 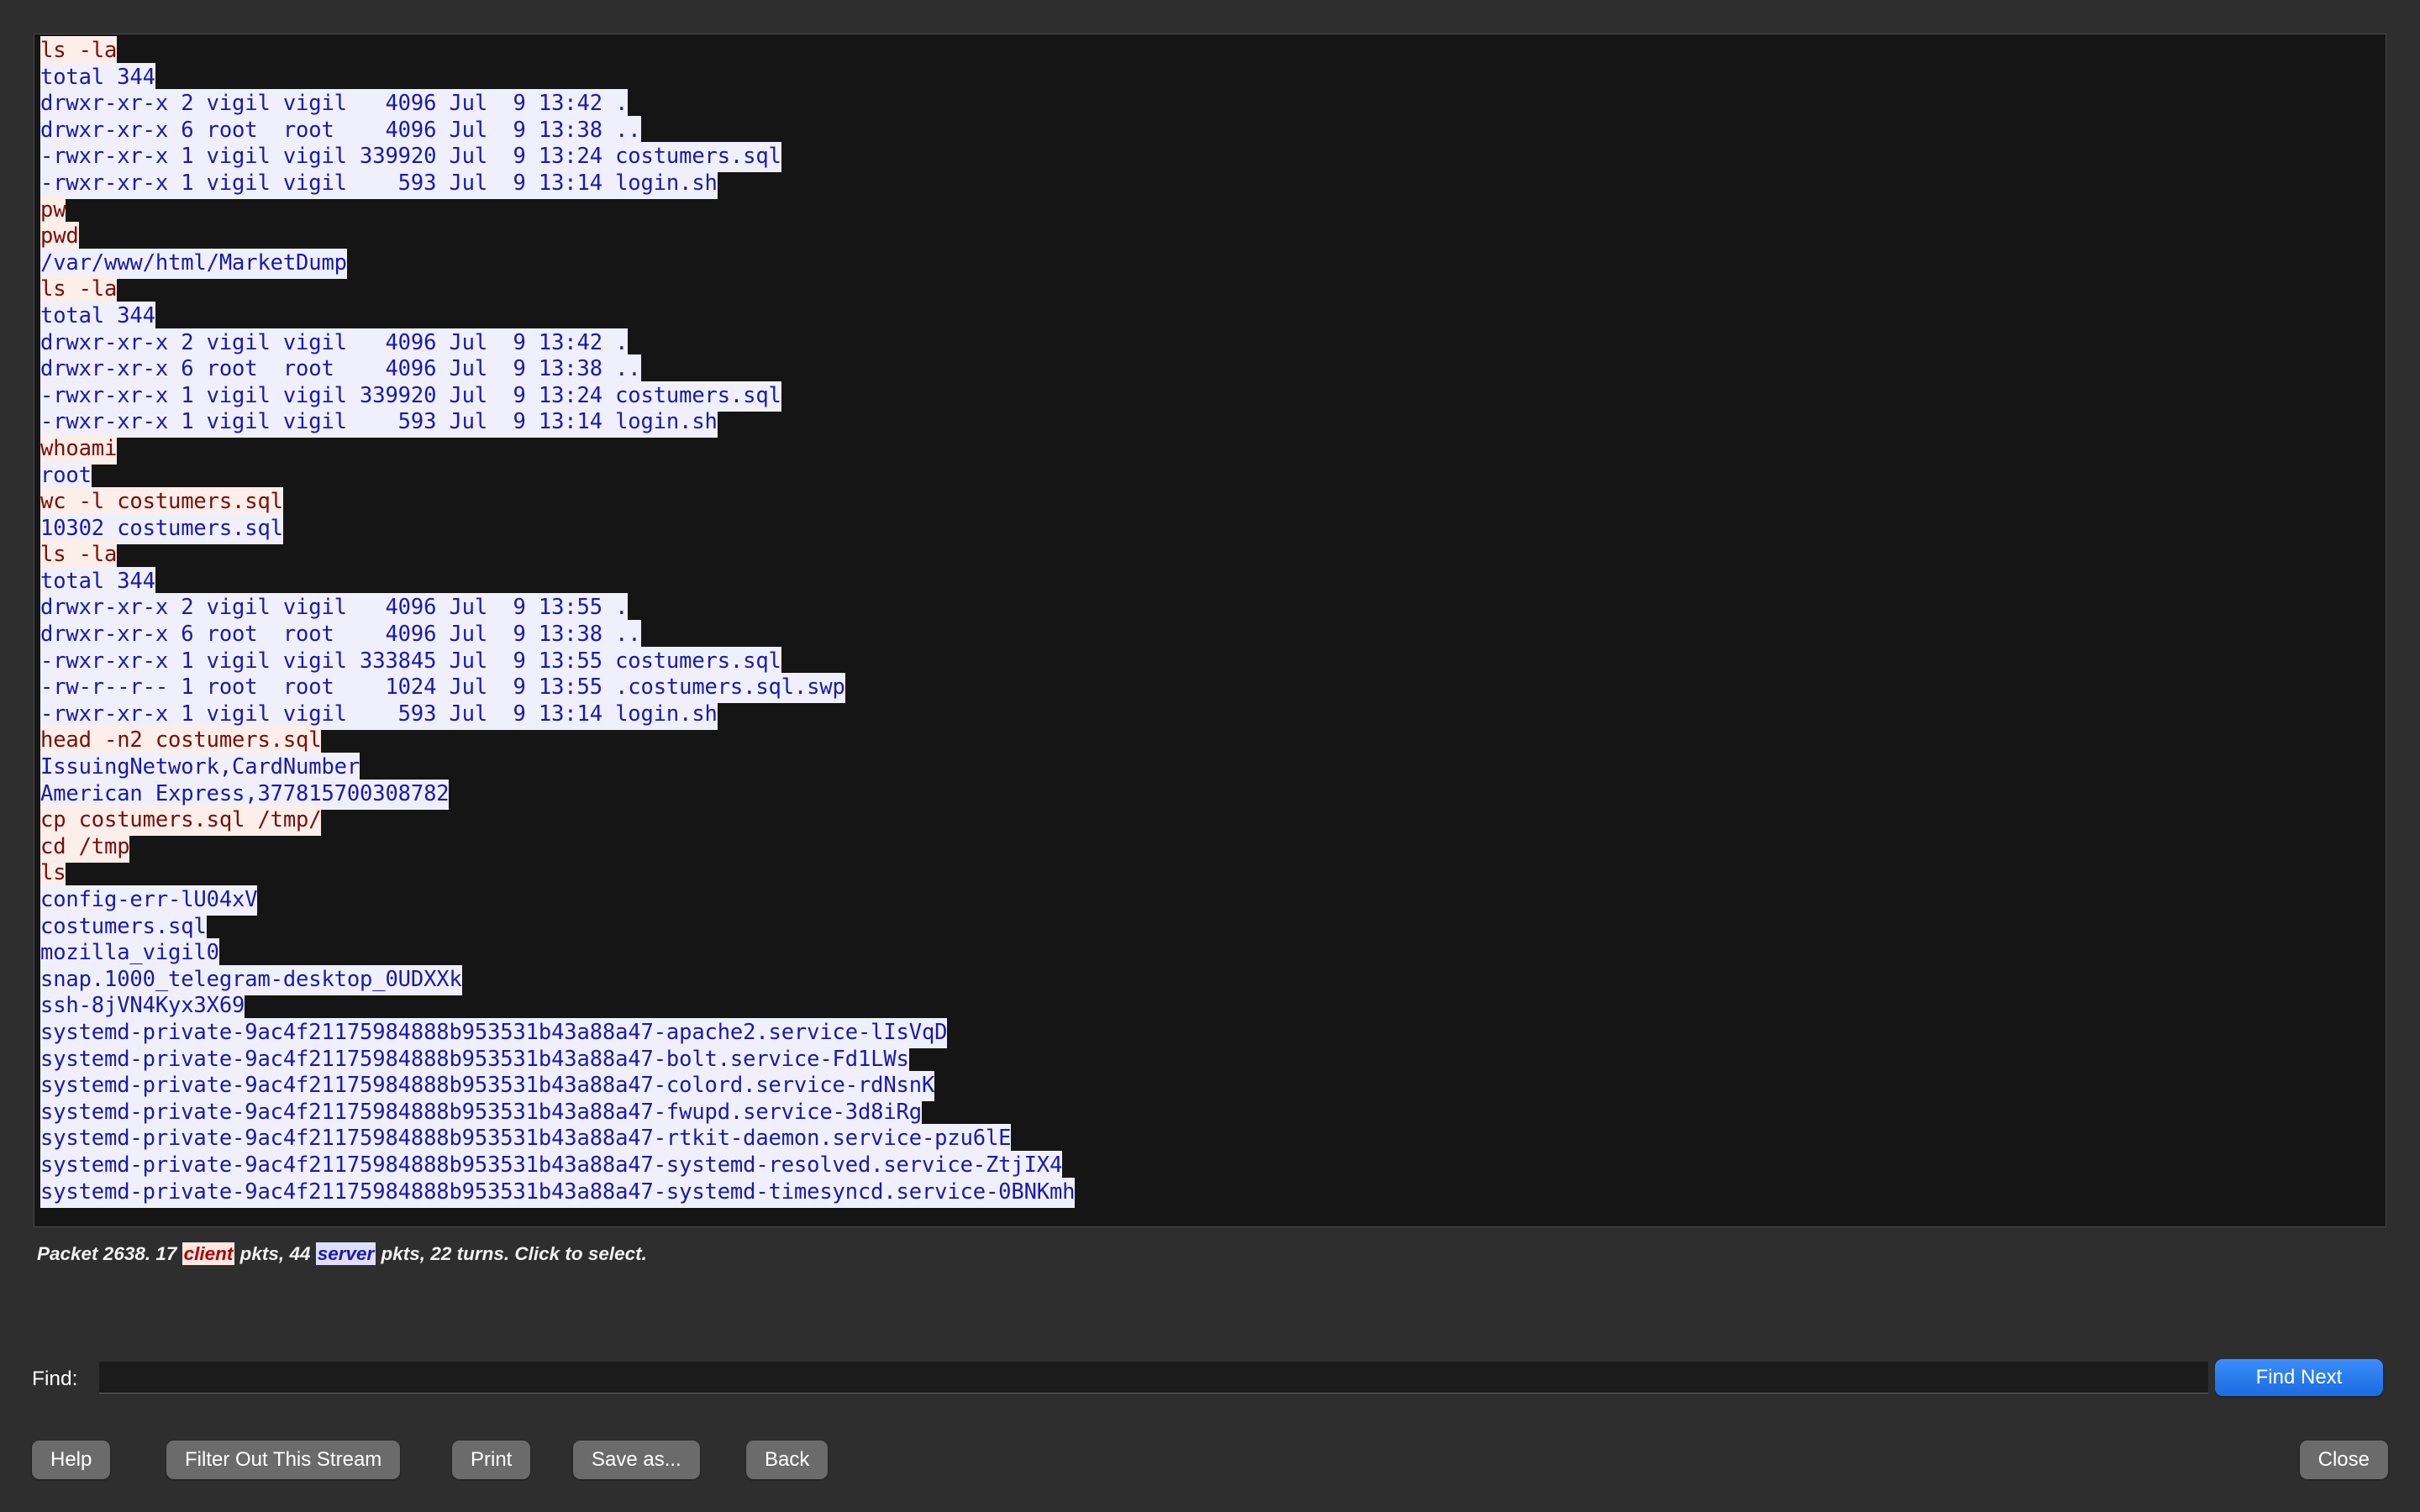 I want to click on stream-line-text: ls, so click(x=53, y=874).